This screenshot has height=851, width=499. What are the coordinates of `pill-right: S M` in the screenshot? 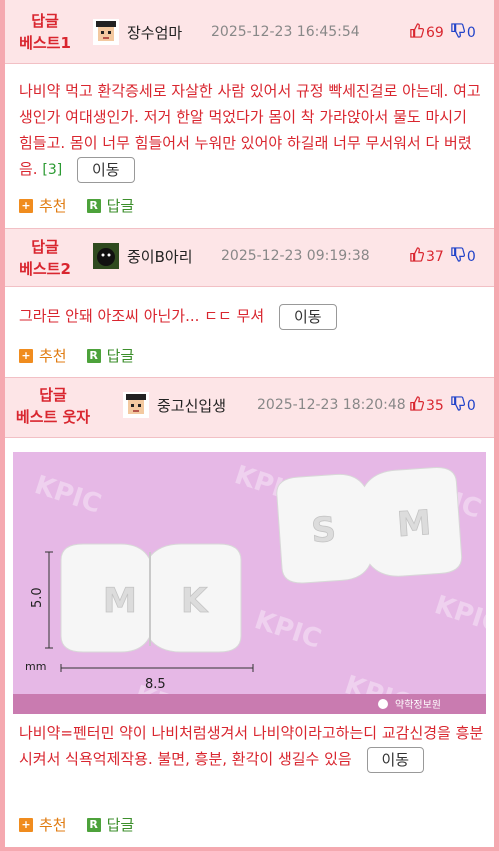 It's located at (369, 525).